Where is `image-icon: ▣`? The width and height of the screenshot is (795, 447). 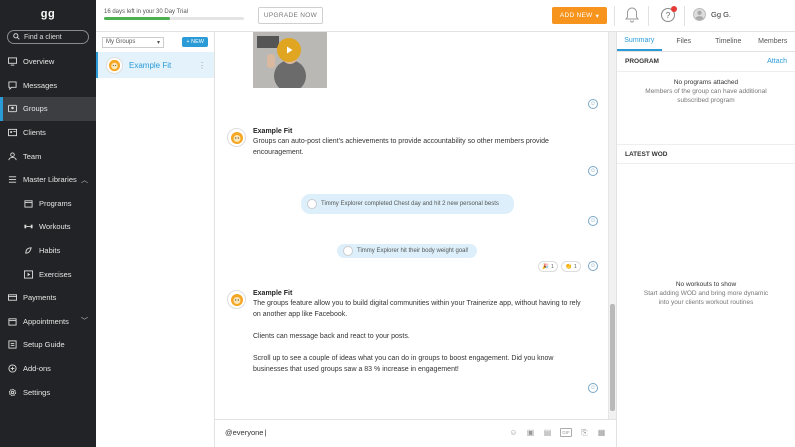
image-icon: ▣ is located at coordinates (530, 432).